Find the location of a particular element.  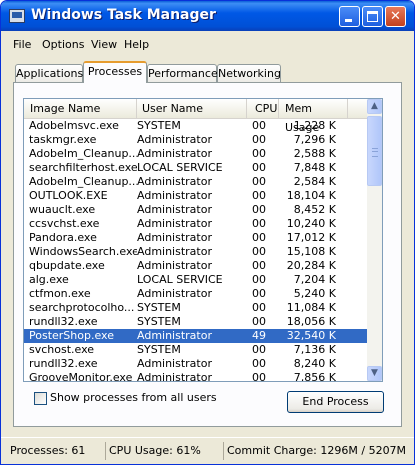

status-commit-charge: Commit Charge: 1296M / 5207M is located at coordinates (318, 451).